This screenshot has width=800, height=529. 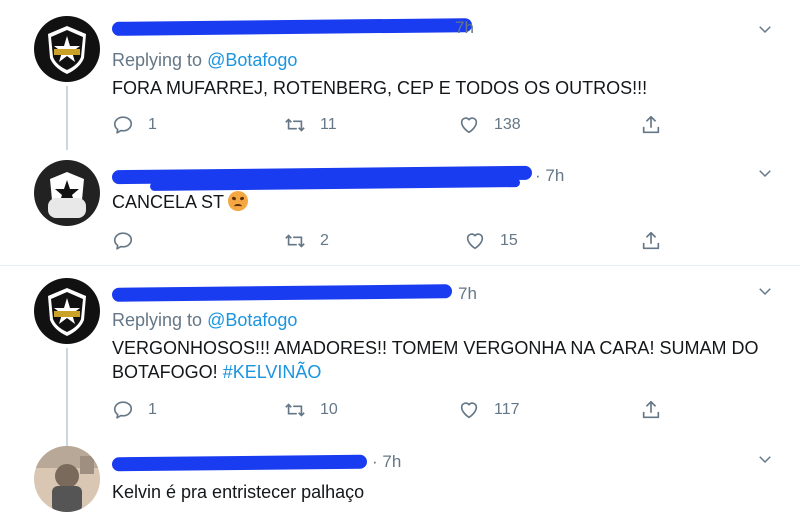 I want to click on avatar-user-photo, so click(x=67, y=479).